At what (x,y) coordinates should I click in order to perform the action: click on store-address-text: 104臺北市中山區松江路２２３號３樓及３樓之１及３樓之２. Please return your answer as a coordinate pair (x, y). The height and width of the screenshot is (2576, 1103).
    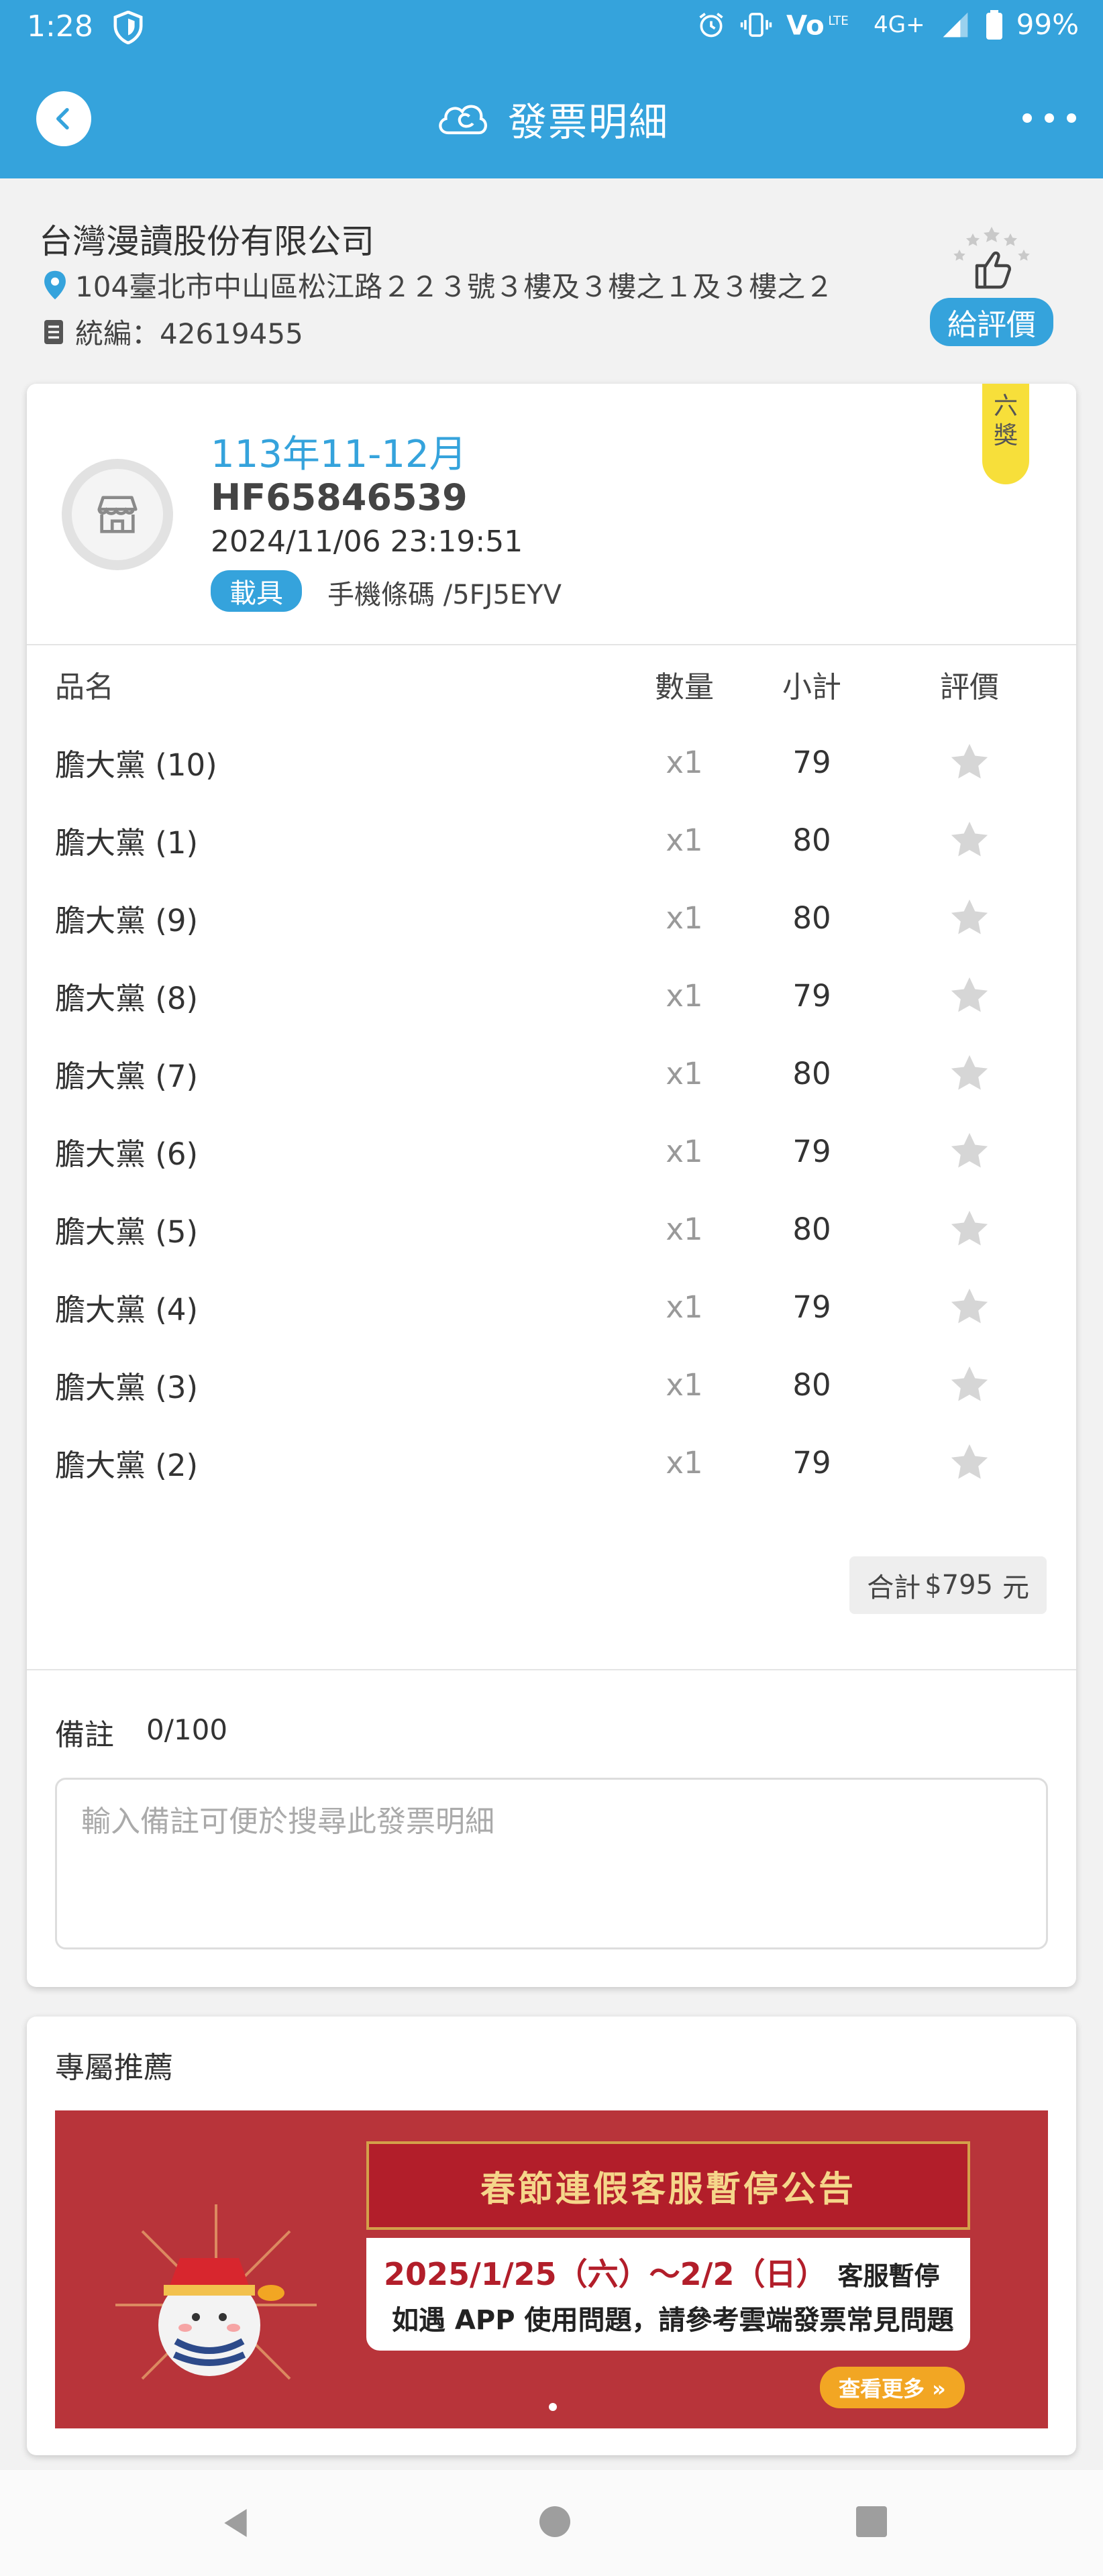
    Looking at the image, I should click on (455, 286).